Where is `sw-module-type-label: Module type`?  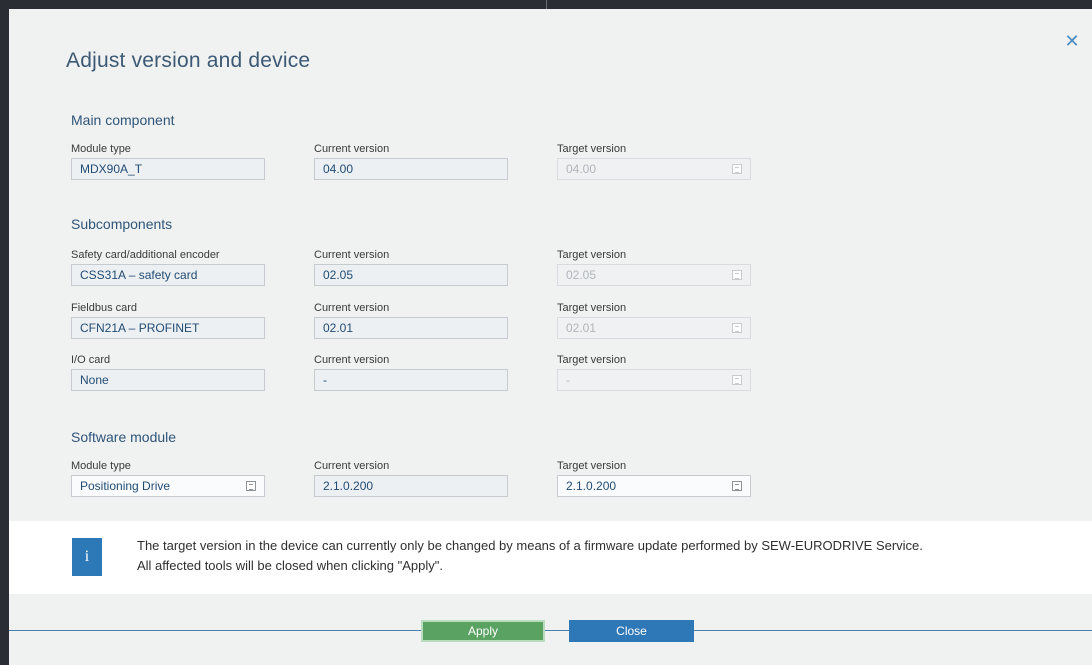
sw-module-type-label: Module type is located at coordinates (101, 466).